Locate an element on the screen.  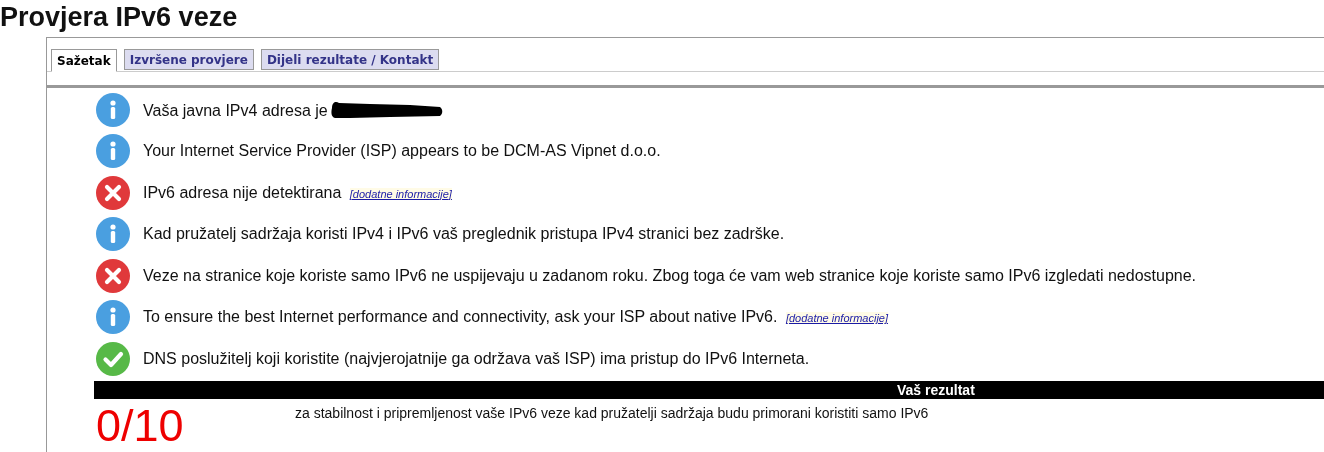
check-message: Kad pružatelj sadržaja koristi IPv4 i IPv6 vaš preglednik pristupa IPv4 stranici bez zadrške. is located at coordinates (464, 234).